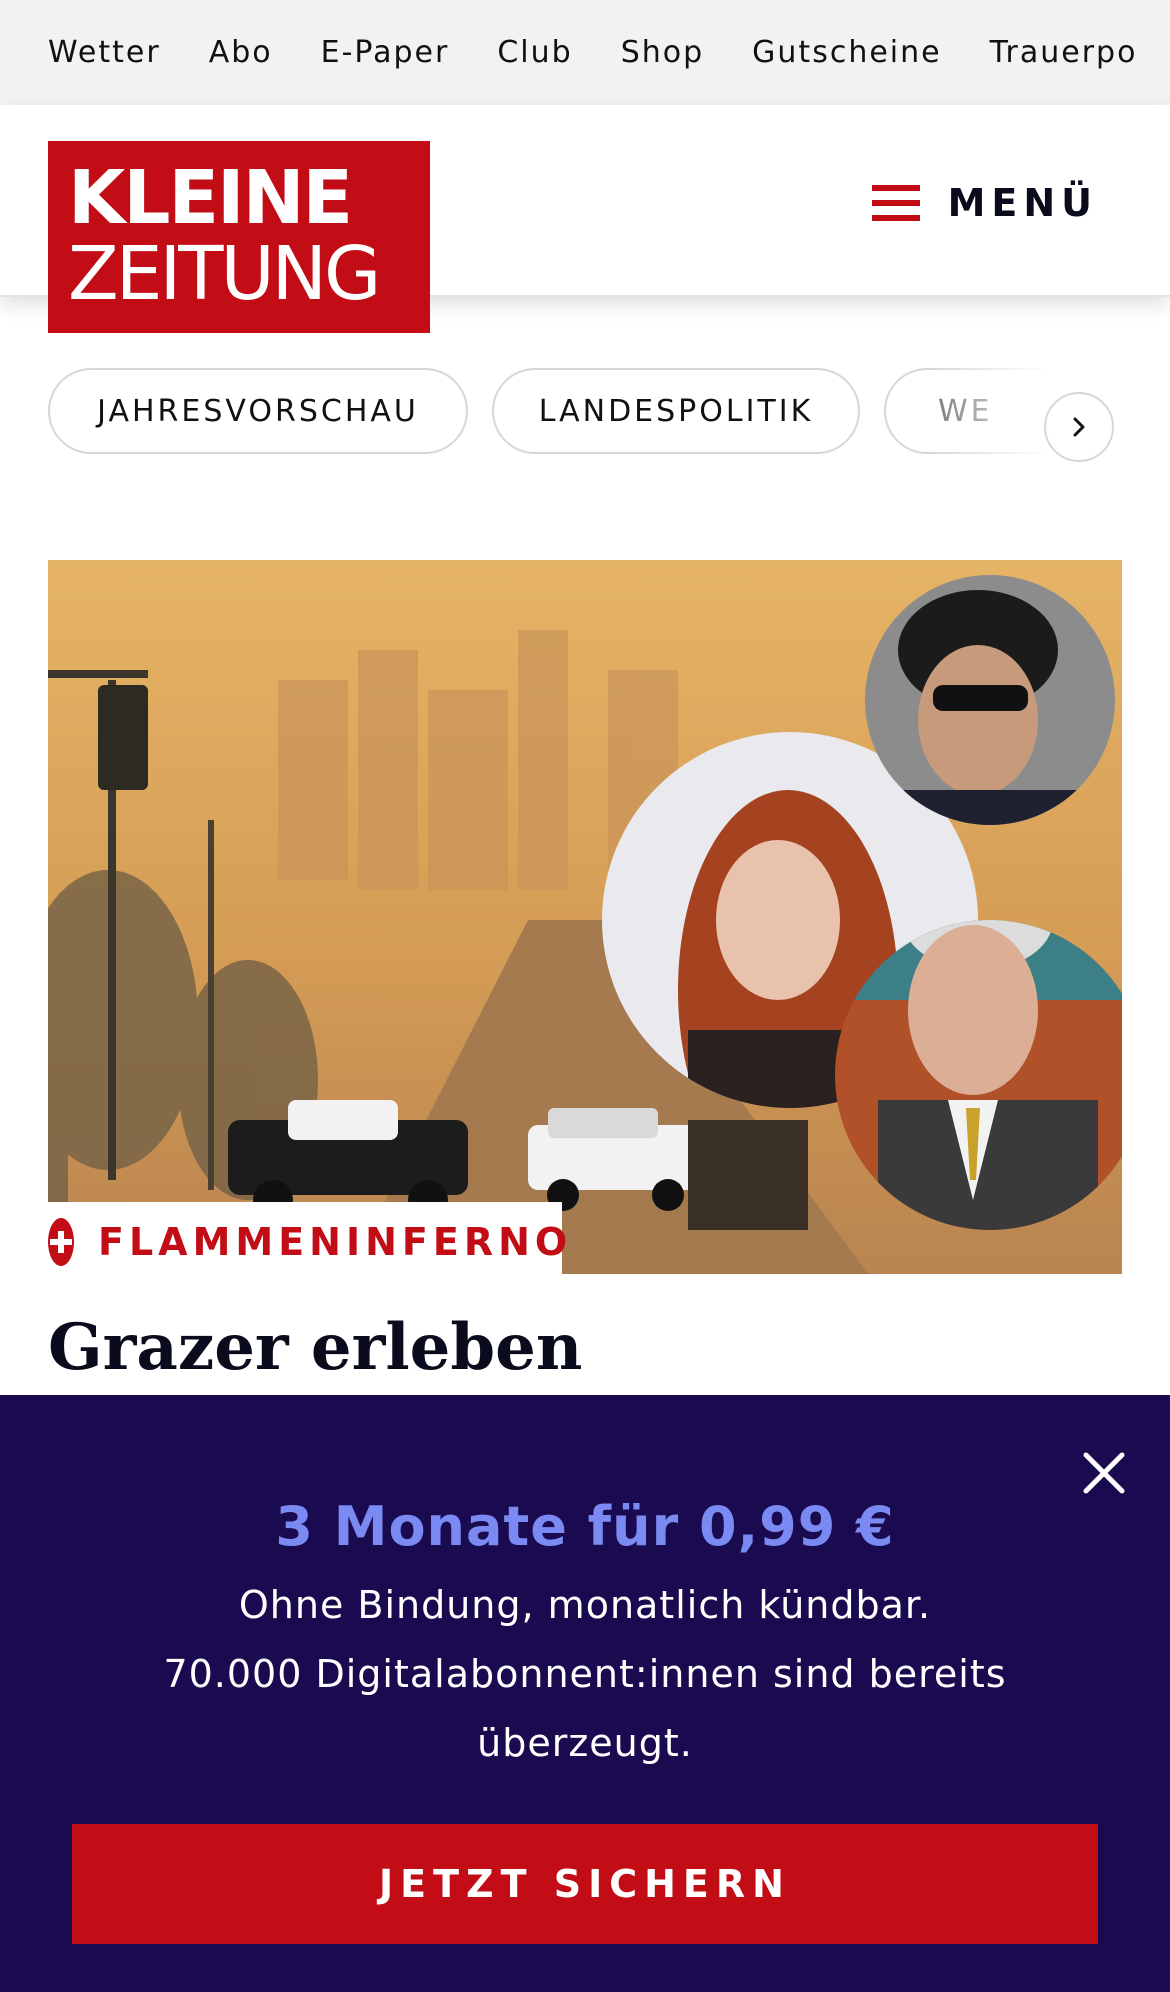 The width and height of the screenshot is (1170, 1992). What do you see at coordinates (224, 274) in the screenshot?
I see `logo-line-2: ZEITUNG` at bounding box center [224, 274].